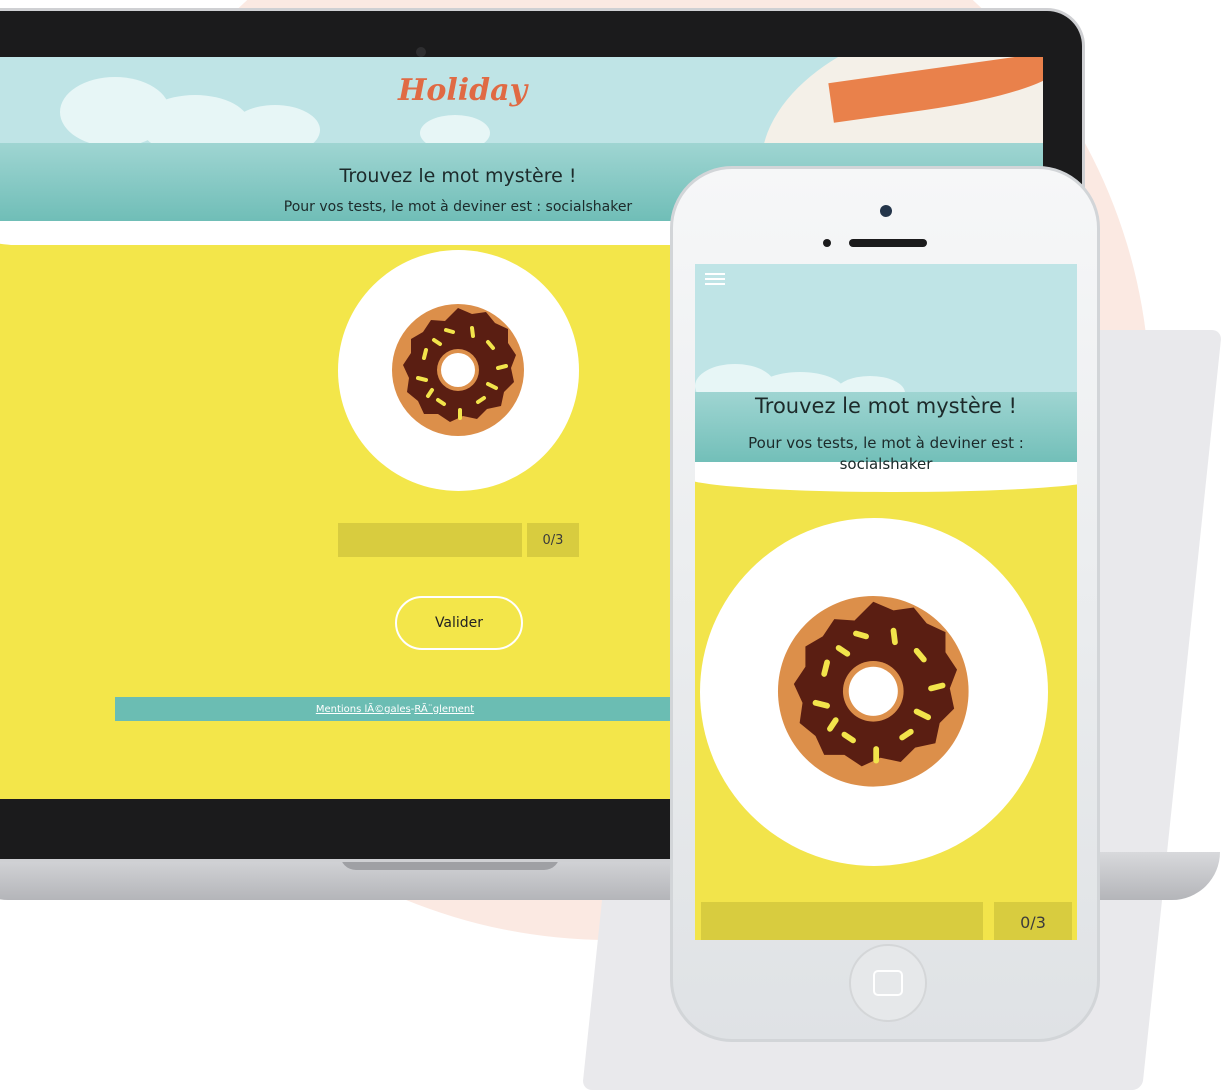 This screenshot has width=1223, height=1090. What do you see at coordinates (886, 211) in the screenshot?
I see `phone-camera` at bounding box center [886, 211].